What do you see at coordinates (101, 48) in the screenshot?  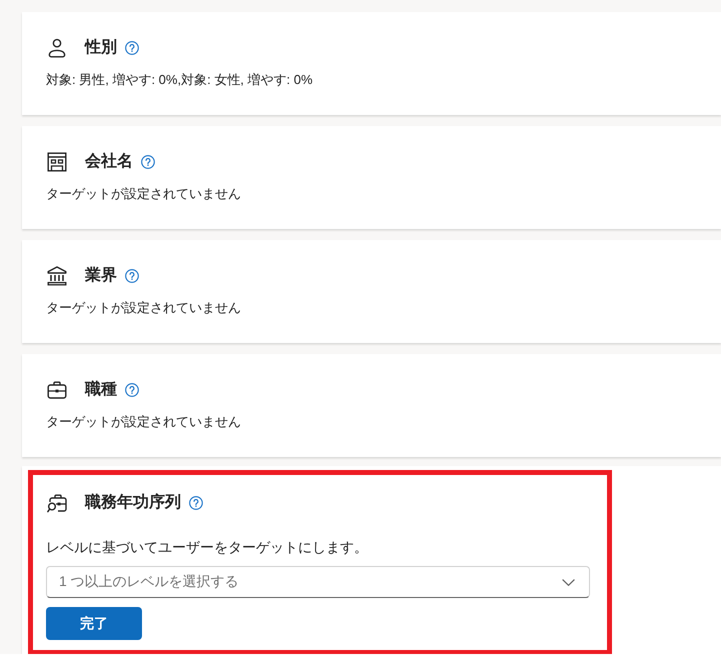 I see `section-title: 性別` at bounding box center [101, 48].